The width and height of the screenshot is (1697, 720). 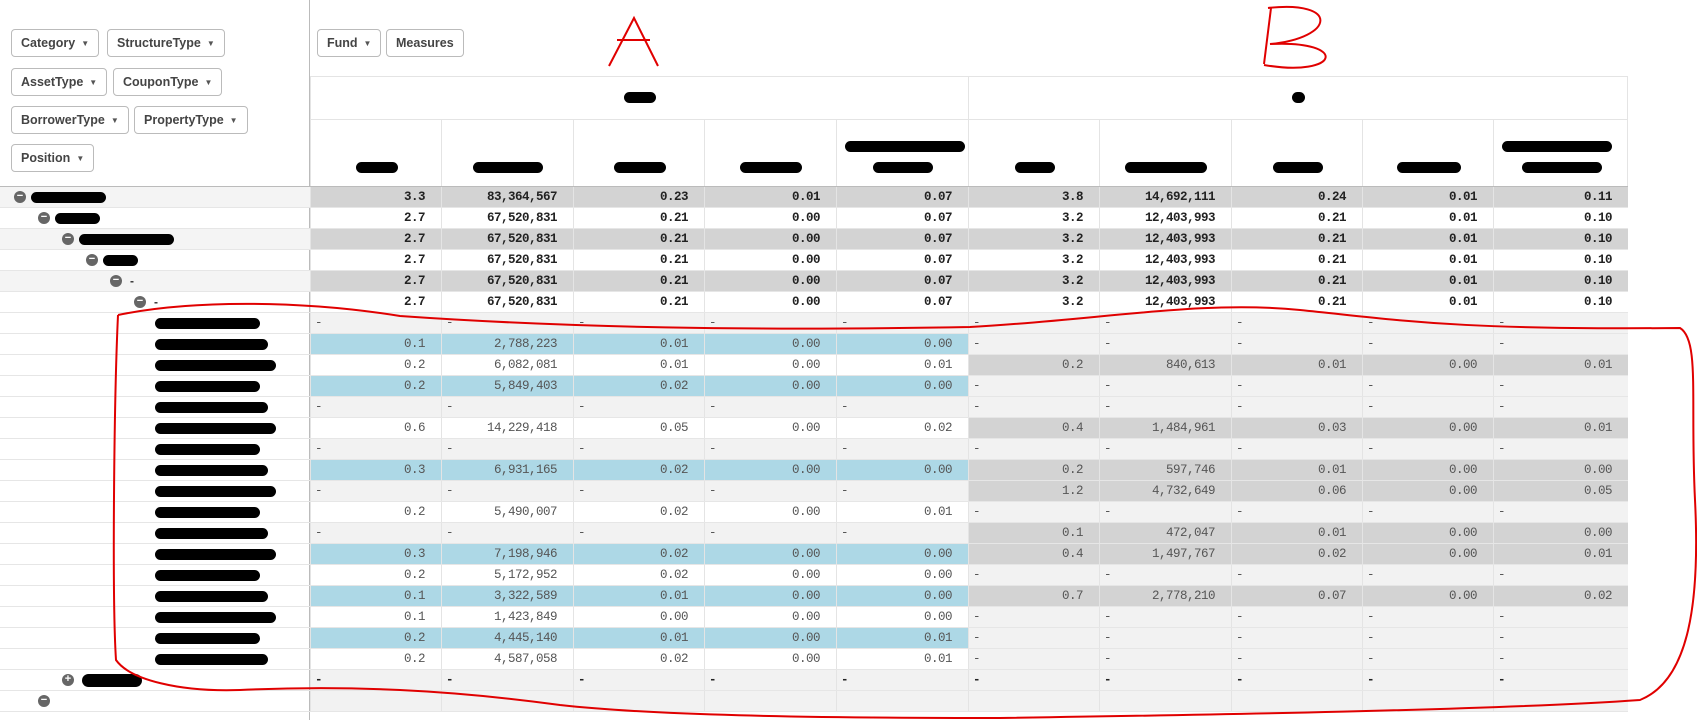 I want to click on column-chip-fund: Fund ▼, so click(x=349, y=43).